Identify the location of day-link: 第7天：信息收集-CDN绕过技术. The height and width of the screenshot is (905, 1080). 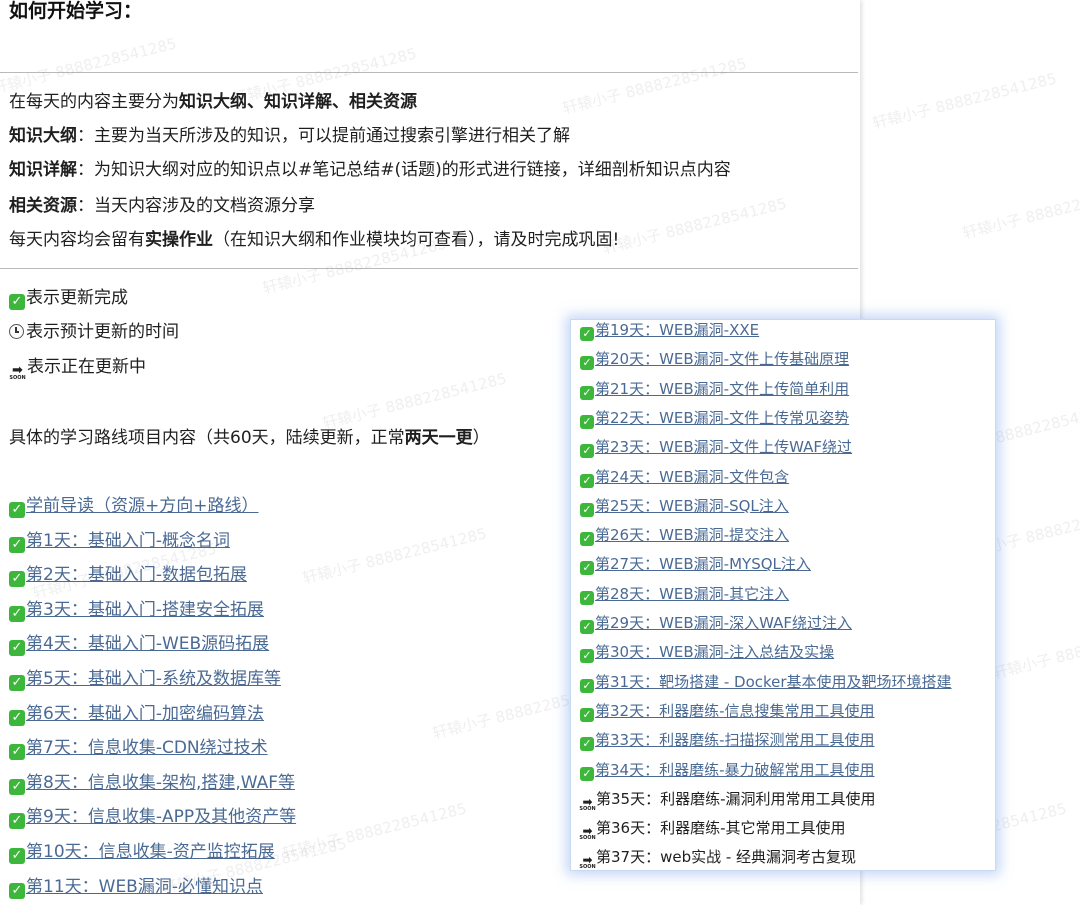
(147, 748).